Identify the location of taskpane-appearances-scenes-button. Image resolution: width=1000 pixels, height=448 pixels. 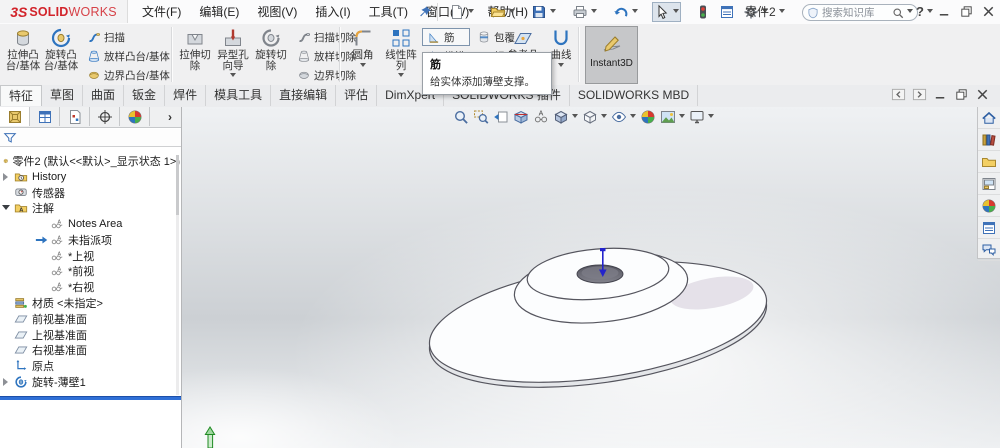
(989, 206).